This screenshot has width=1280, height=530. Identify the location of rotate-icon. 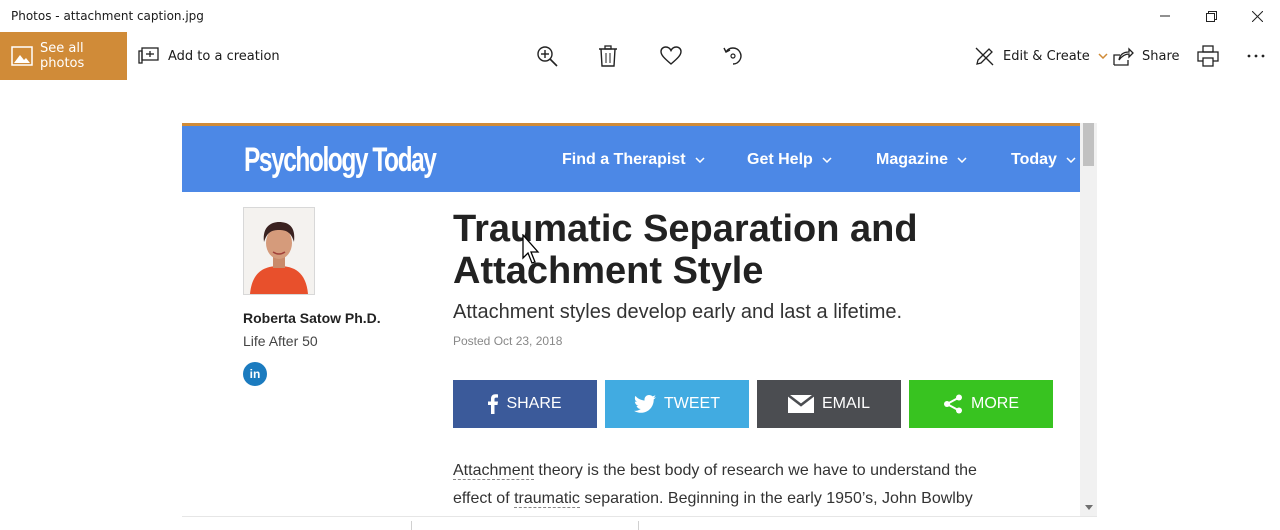
(732, 56).